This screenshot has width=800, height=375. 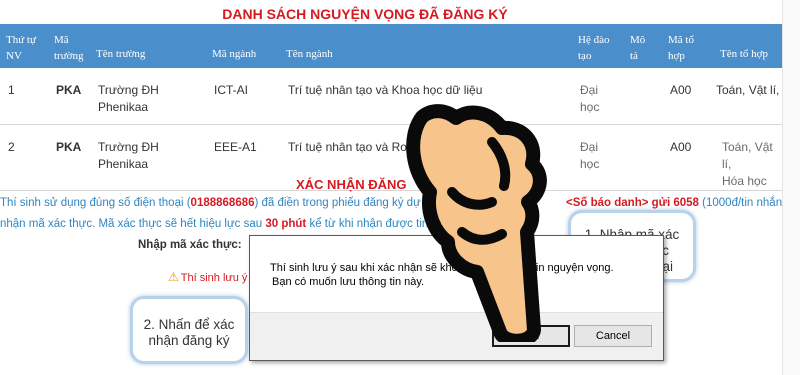 I want to click on col-mo-ta: Mô tả, so click(x=643, y=46).